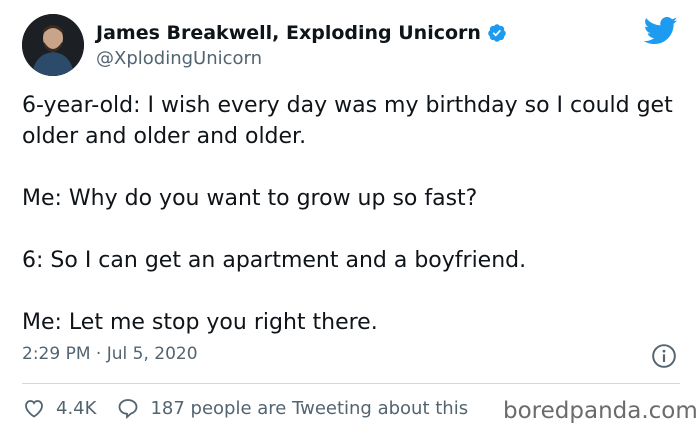 This screenshot has width=700, height=437. I want to click on tweet-paragraph: Me: Why do you want to grow up so fast?, so click(250, 198).